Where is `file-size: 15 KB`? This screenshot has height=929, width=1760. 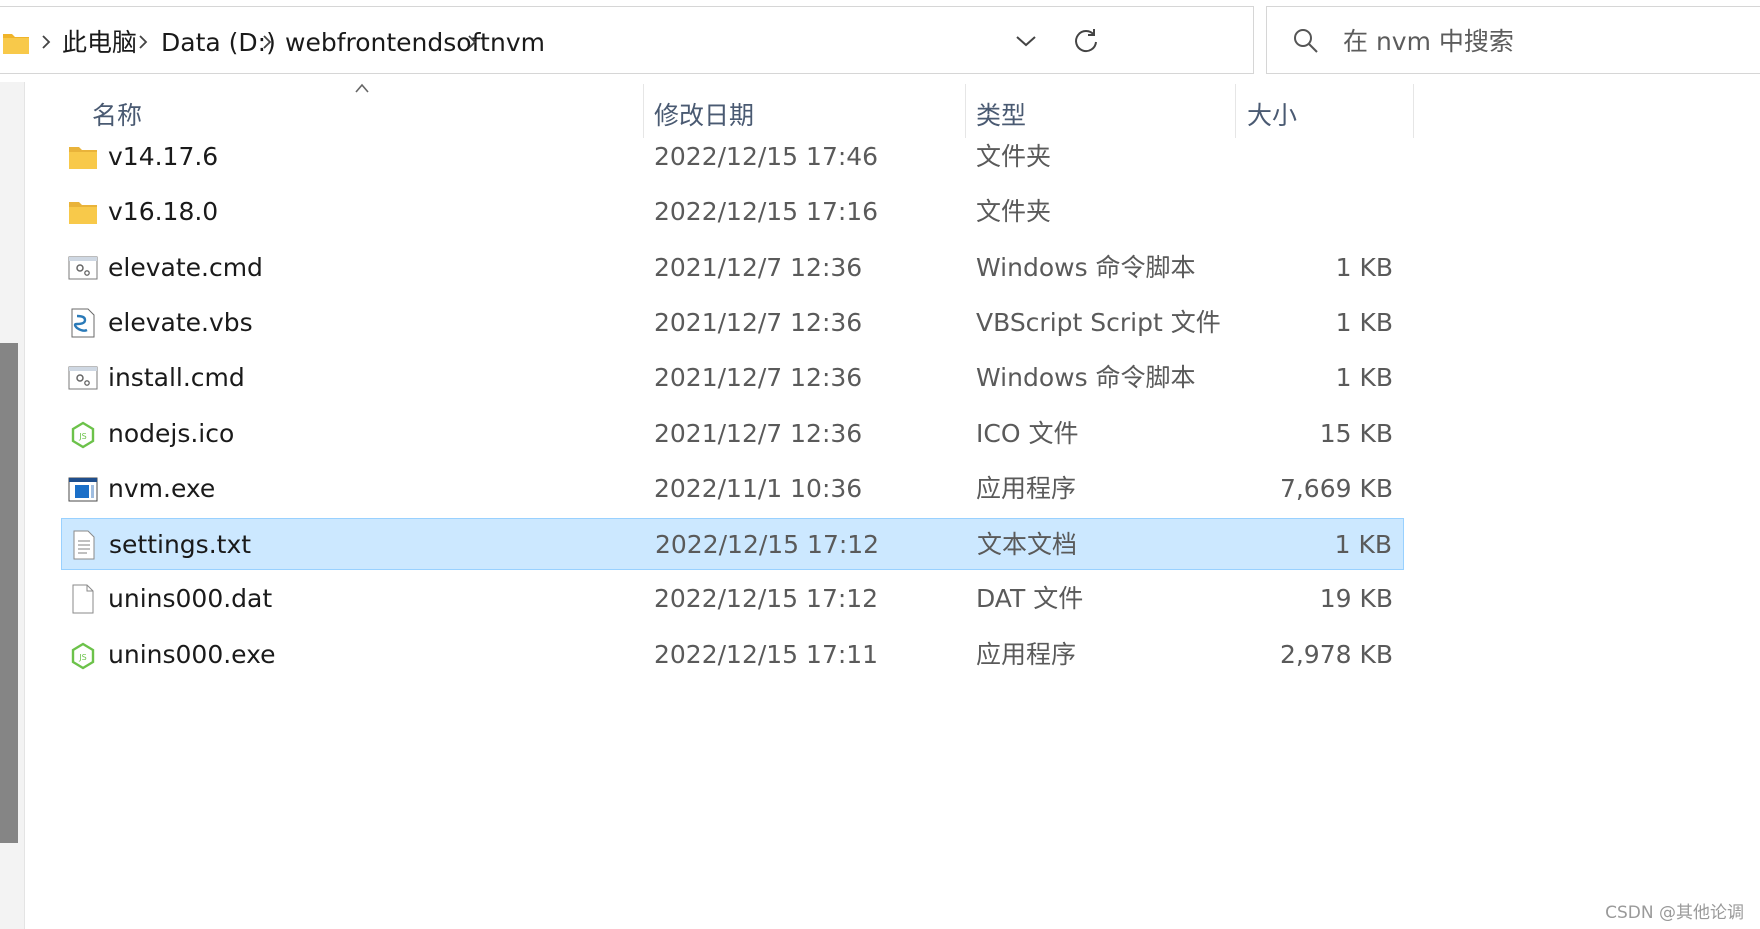
file-size: 15 KB is located at coordinates (1356, 433).